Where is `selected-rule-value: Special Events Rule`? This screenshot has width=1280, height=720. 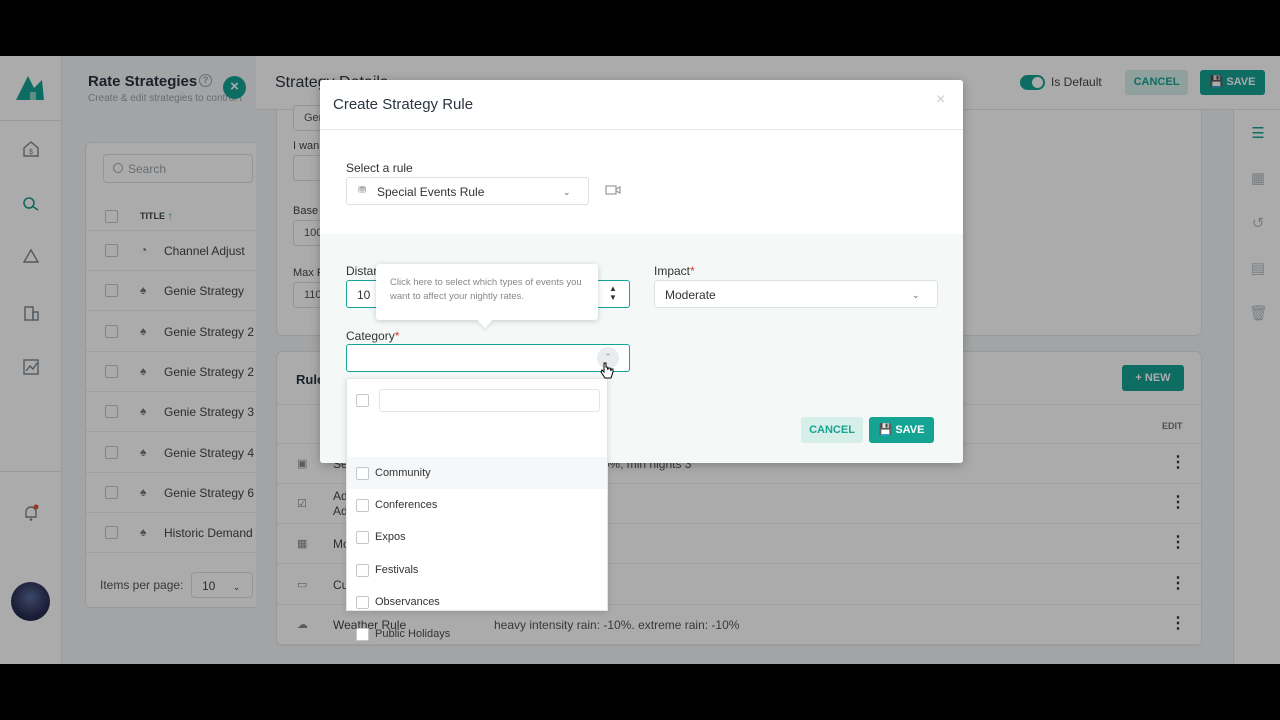 selected-rule-value: Special Events Rule is located at coordinates (431, 192).